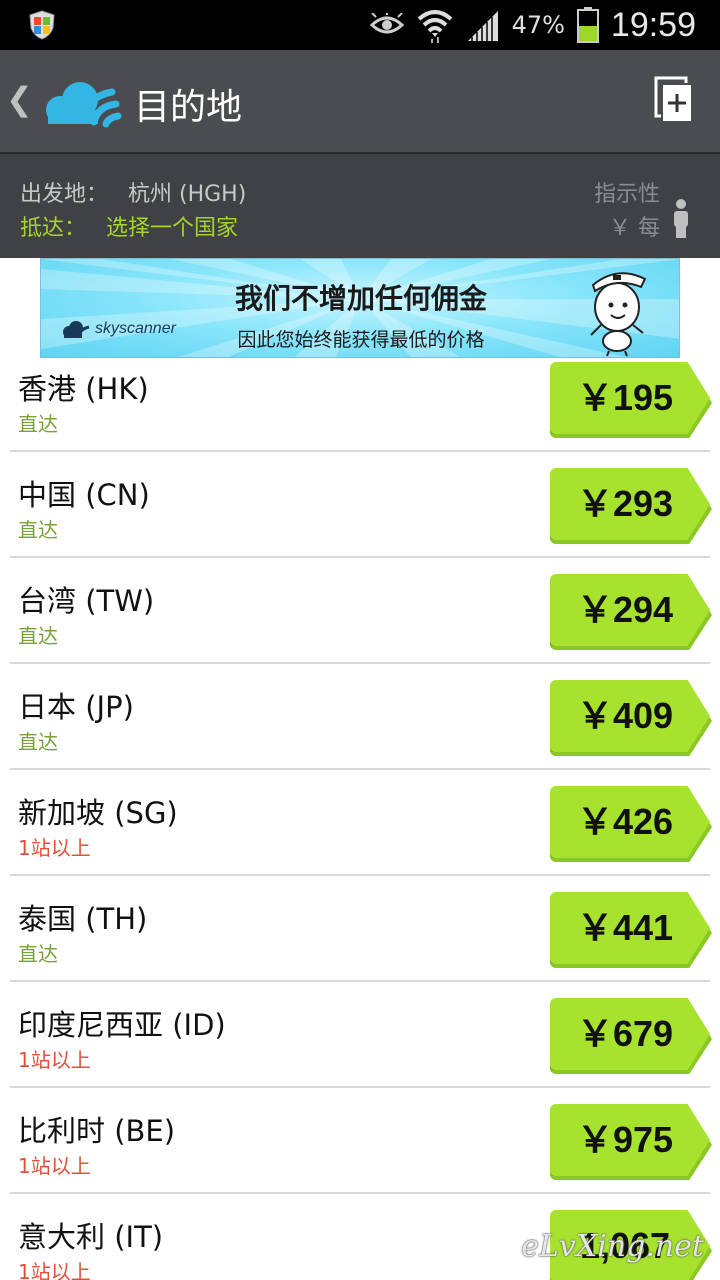 This screenshot has height=1280, width=720. Describe the element at coordinates (625, 397) in the screenshot. I see `price-value: ￥195` at that location.